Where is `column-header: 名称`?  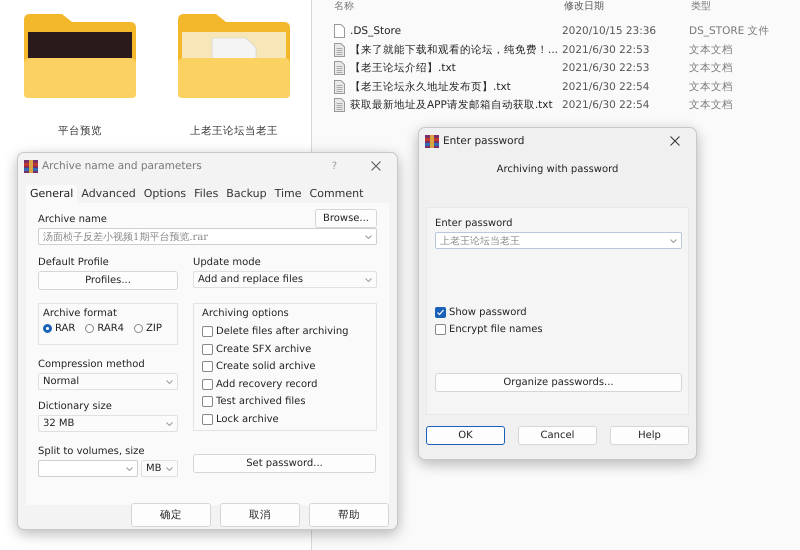 column-header: 名称 is located at coordinates (449, 7).